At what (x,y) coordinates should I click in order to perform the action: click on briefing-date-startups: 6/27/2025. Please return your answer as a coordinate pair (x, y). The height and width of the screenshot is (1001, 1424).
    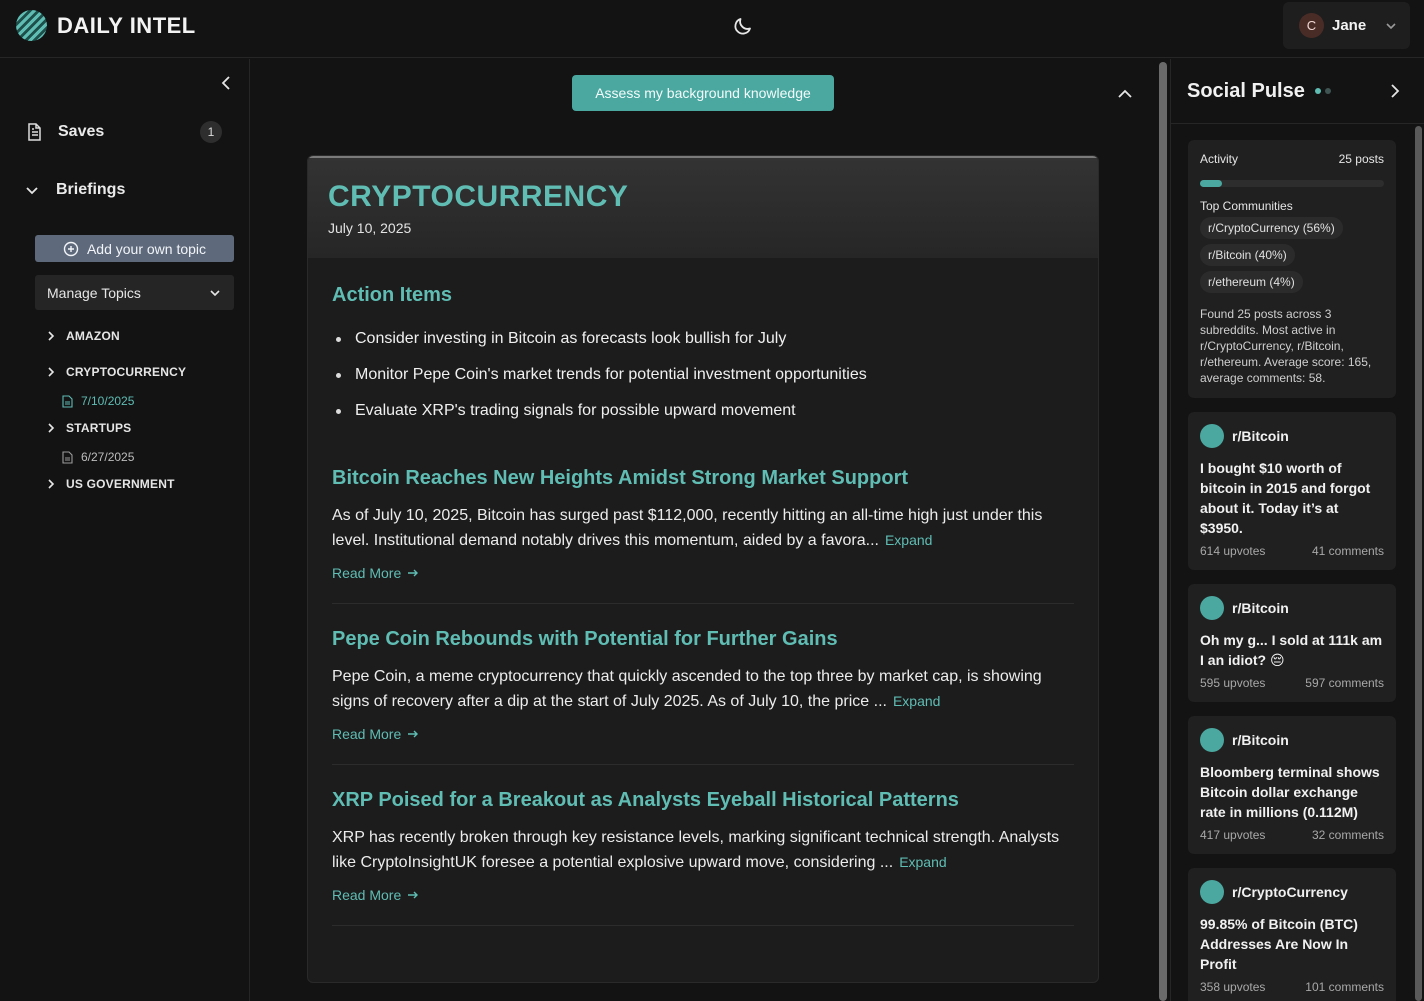
    Looking at the image, I should click on (98, 457).